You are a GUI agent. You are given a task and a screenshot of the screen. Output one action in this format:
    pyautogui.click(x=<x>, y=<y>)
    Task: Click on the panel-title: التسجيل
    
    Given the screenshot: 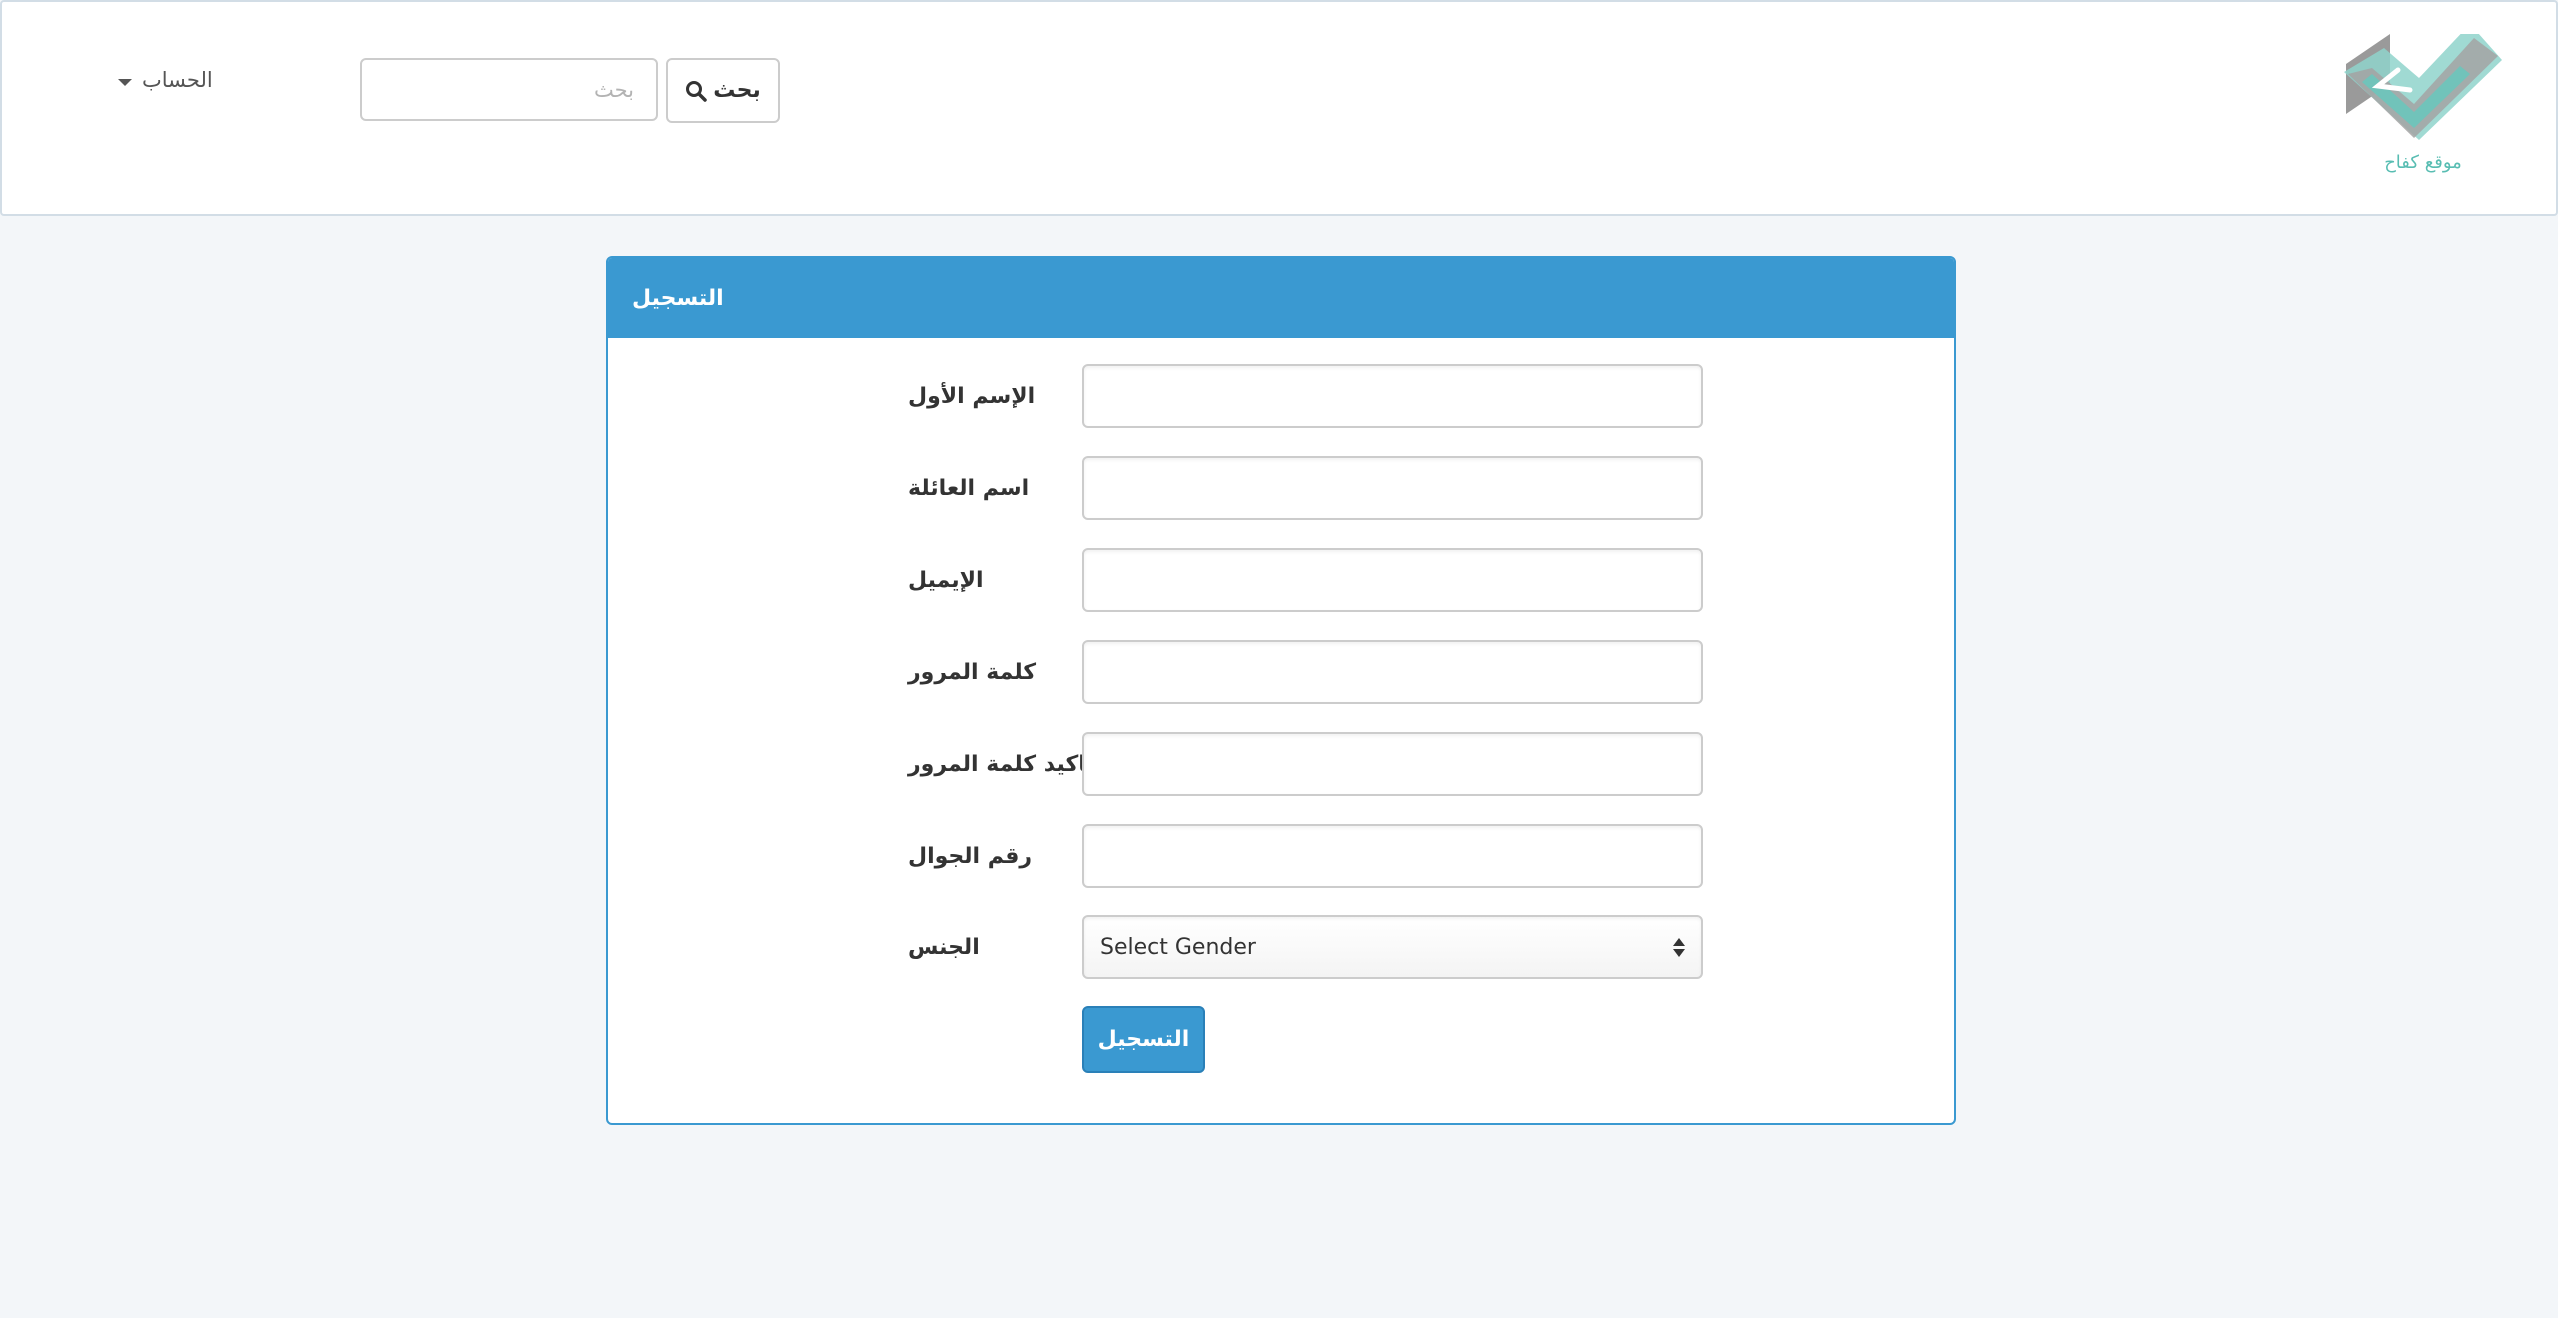 What is the action you would take?
    pyautogui.click(x=1281, y=298)
    